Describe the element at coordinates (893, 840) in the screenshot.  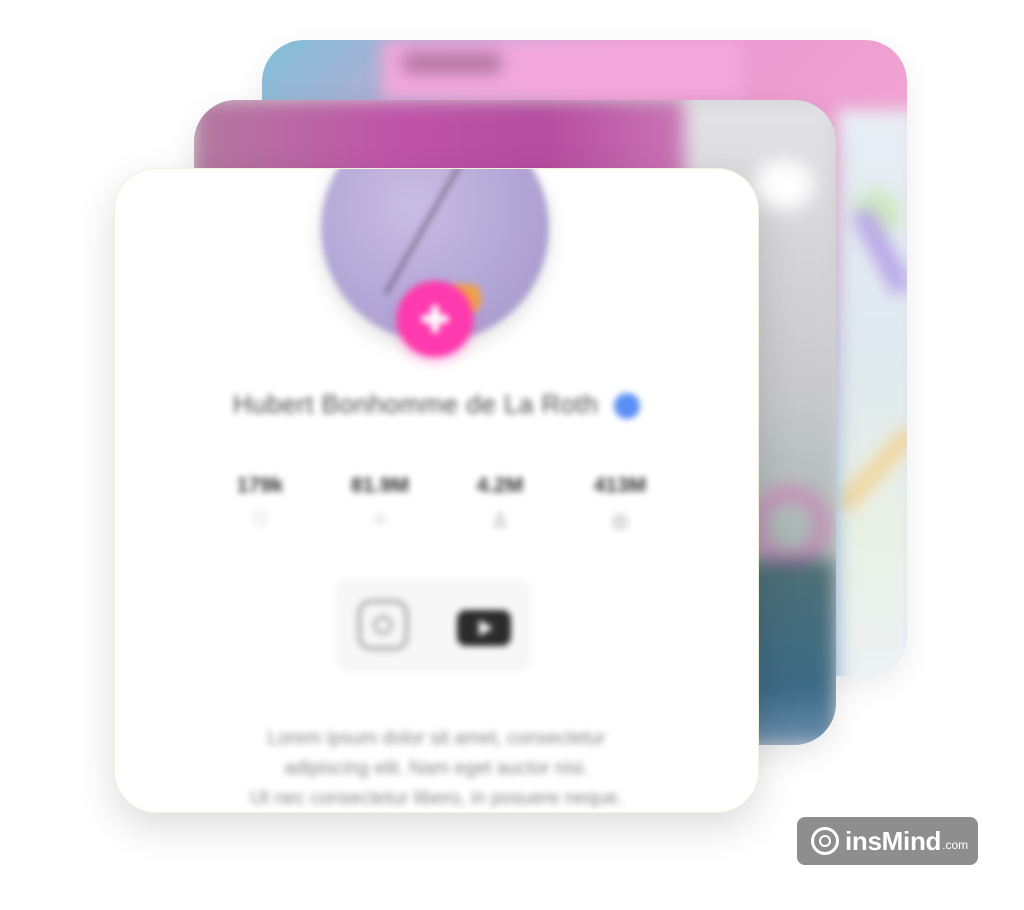
I see `watermark-brand: insMind` at that location.